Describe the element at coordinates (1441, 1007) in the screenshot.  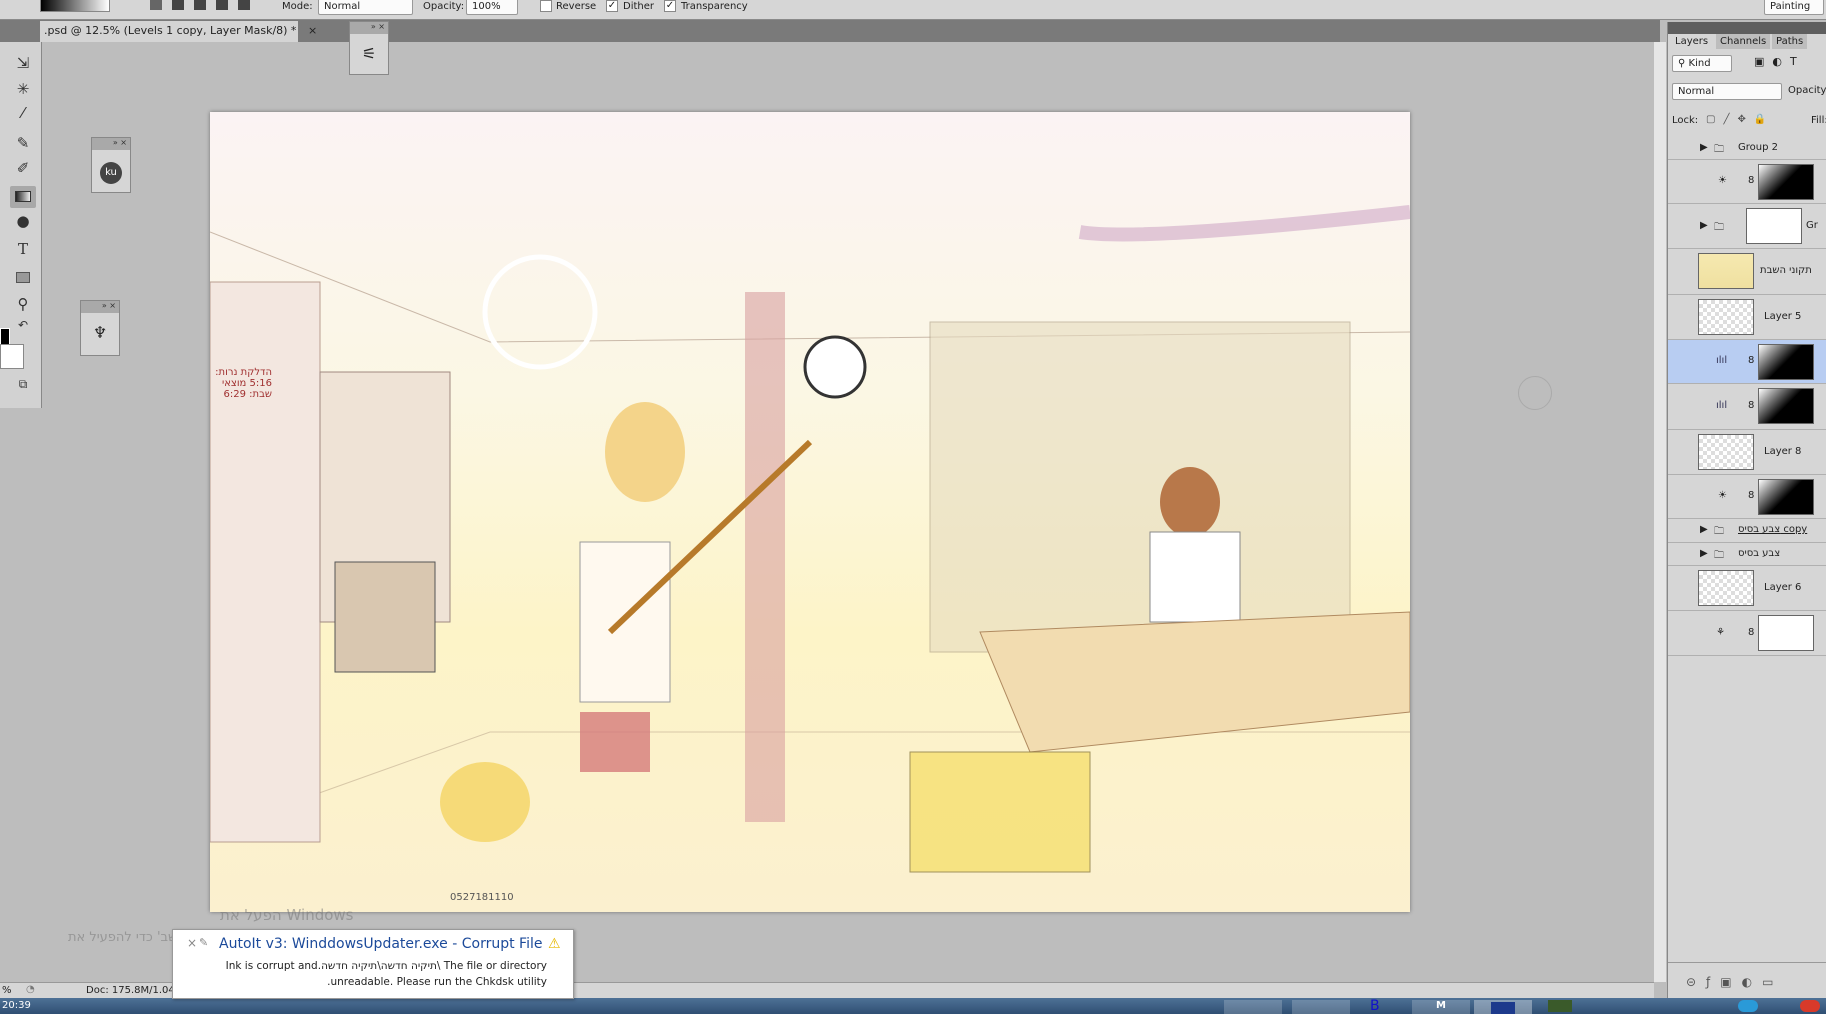
I see `taskbar-app-m: M` at that location.